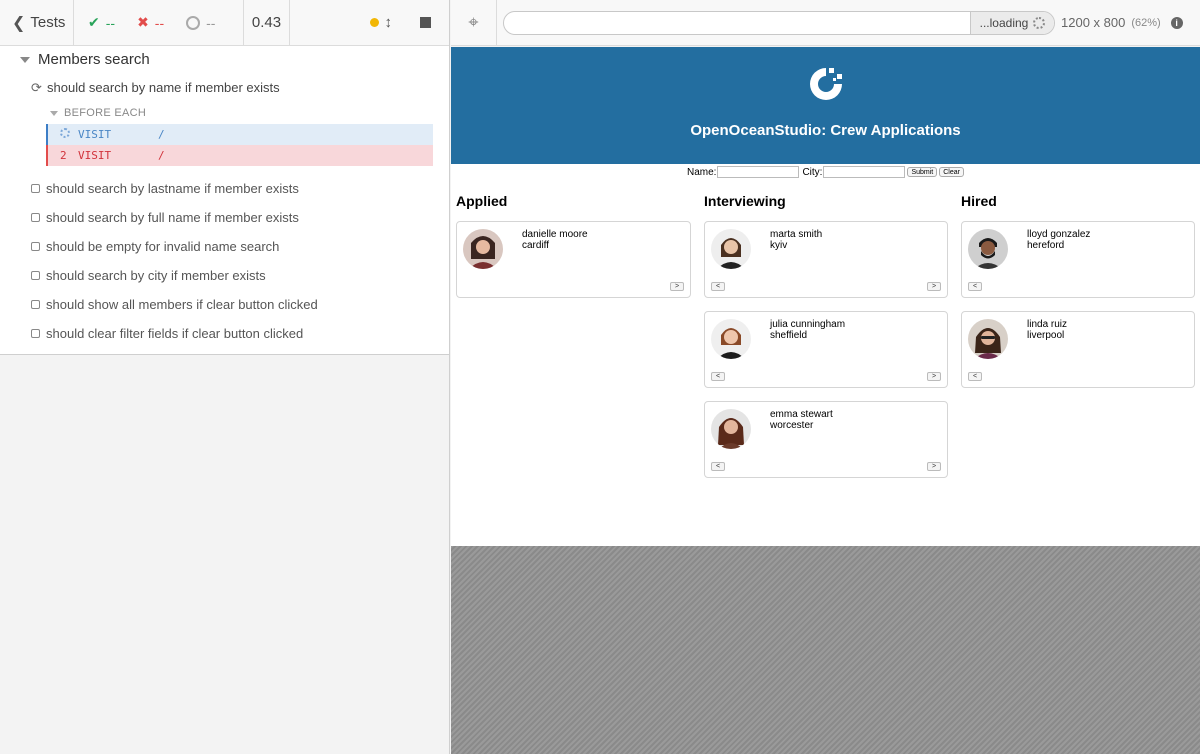 This screenshot has width=1200, height=754. I want to click on command-row: 2 VISIT /, so click(239, 155).